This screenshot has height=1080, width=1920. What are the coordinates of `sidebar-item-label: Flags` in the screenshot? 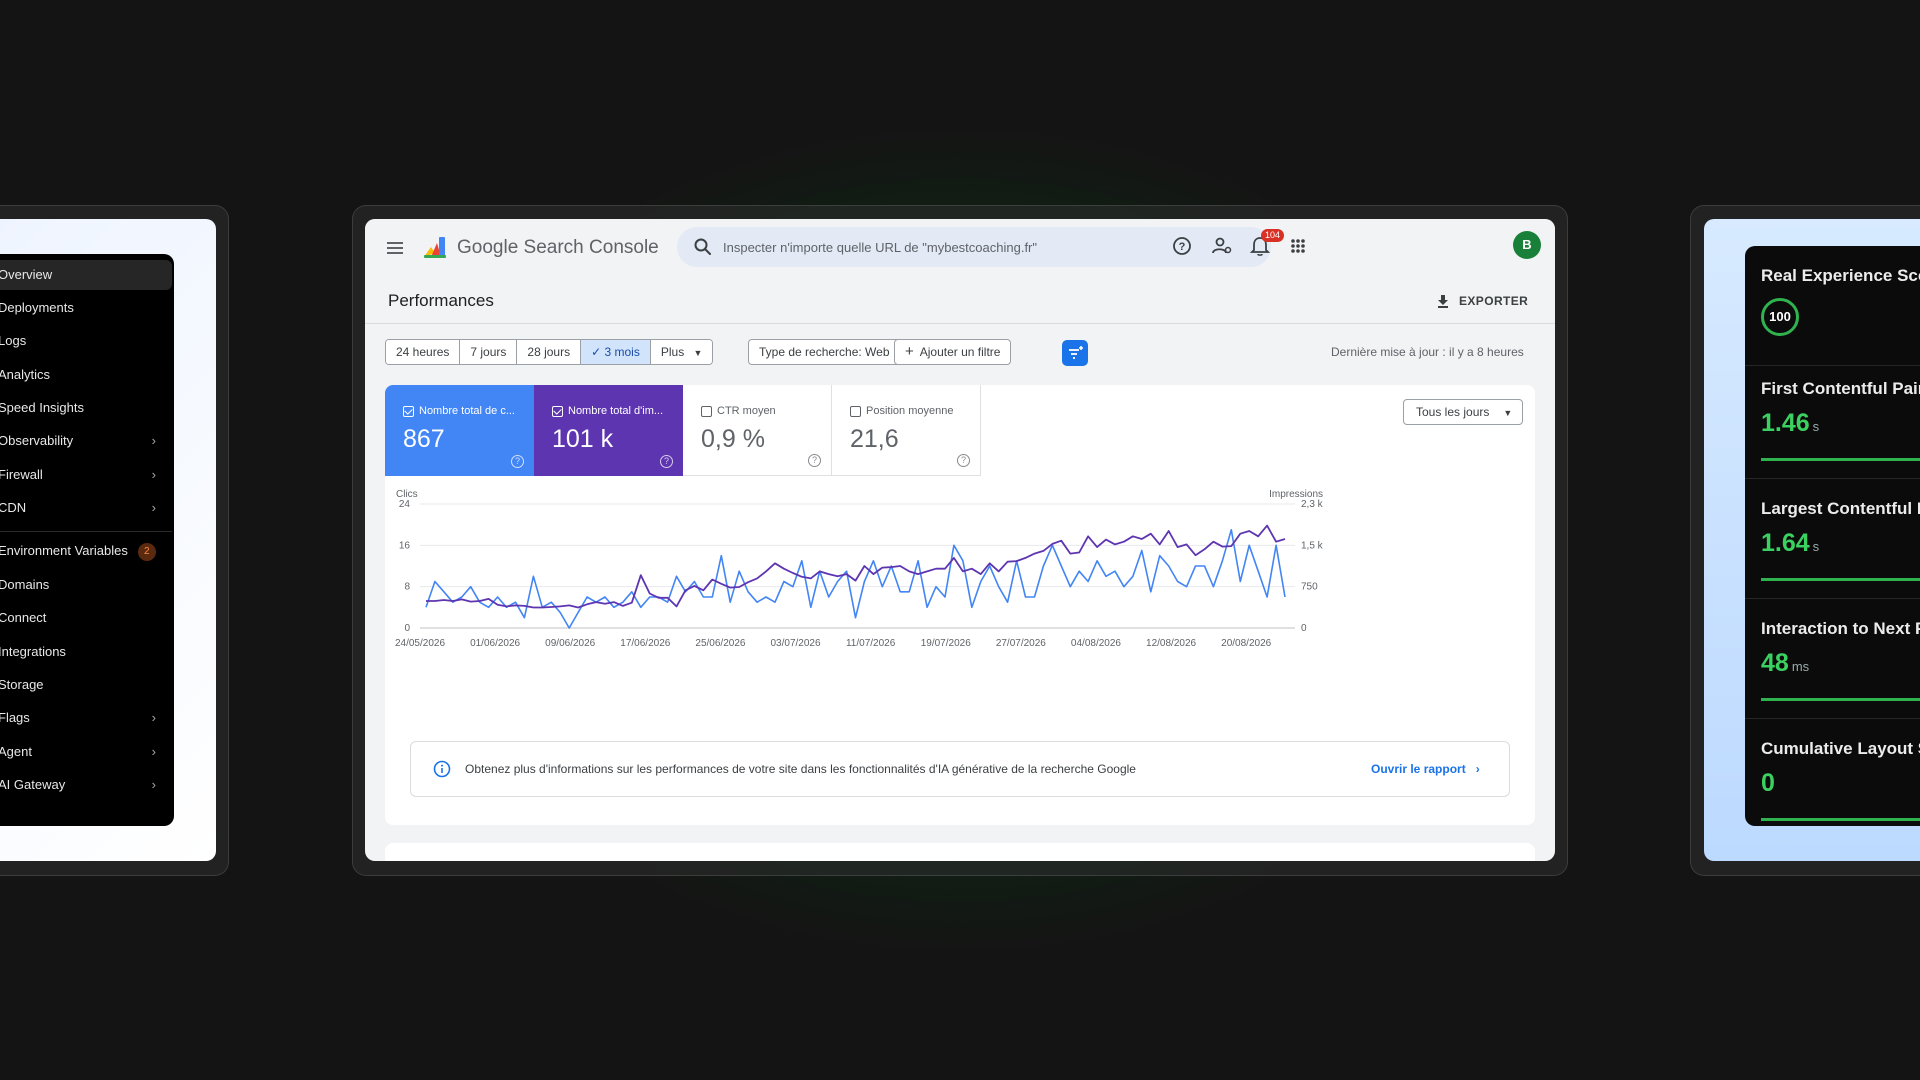 It's located at (15, 717).